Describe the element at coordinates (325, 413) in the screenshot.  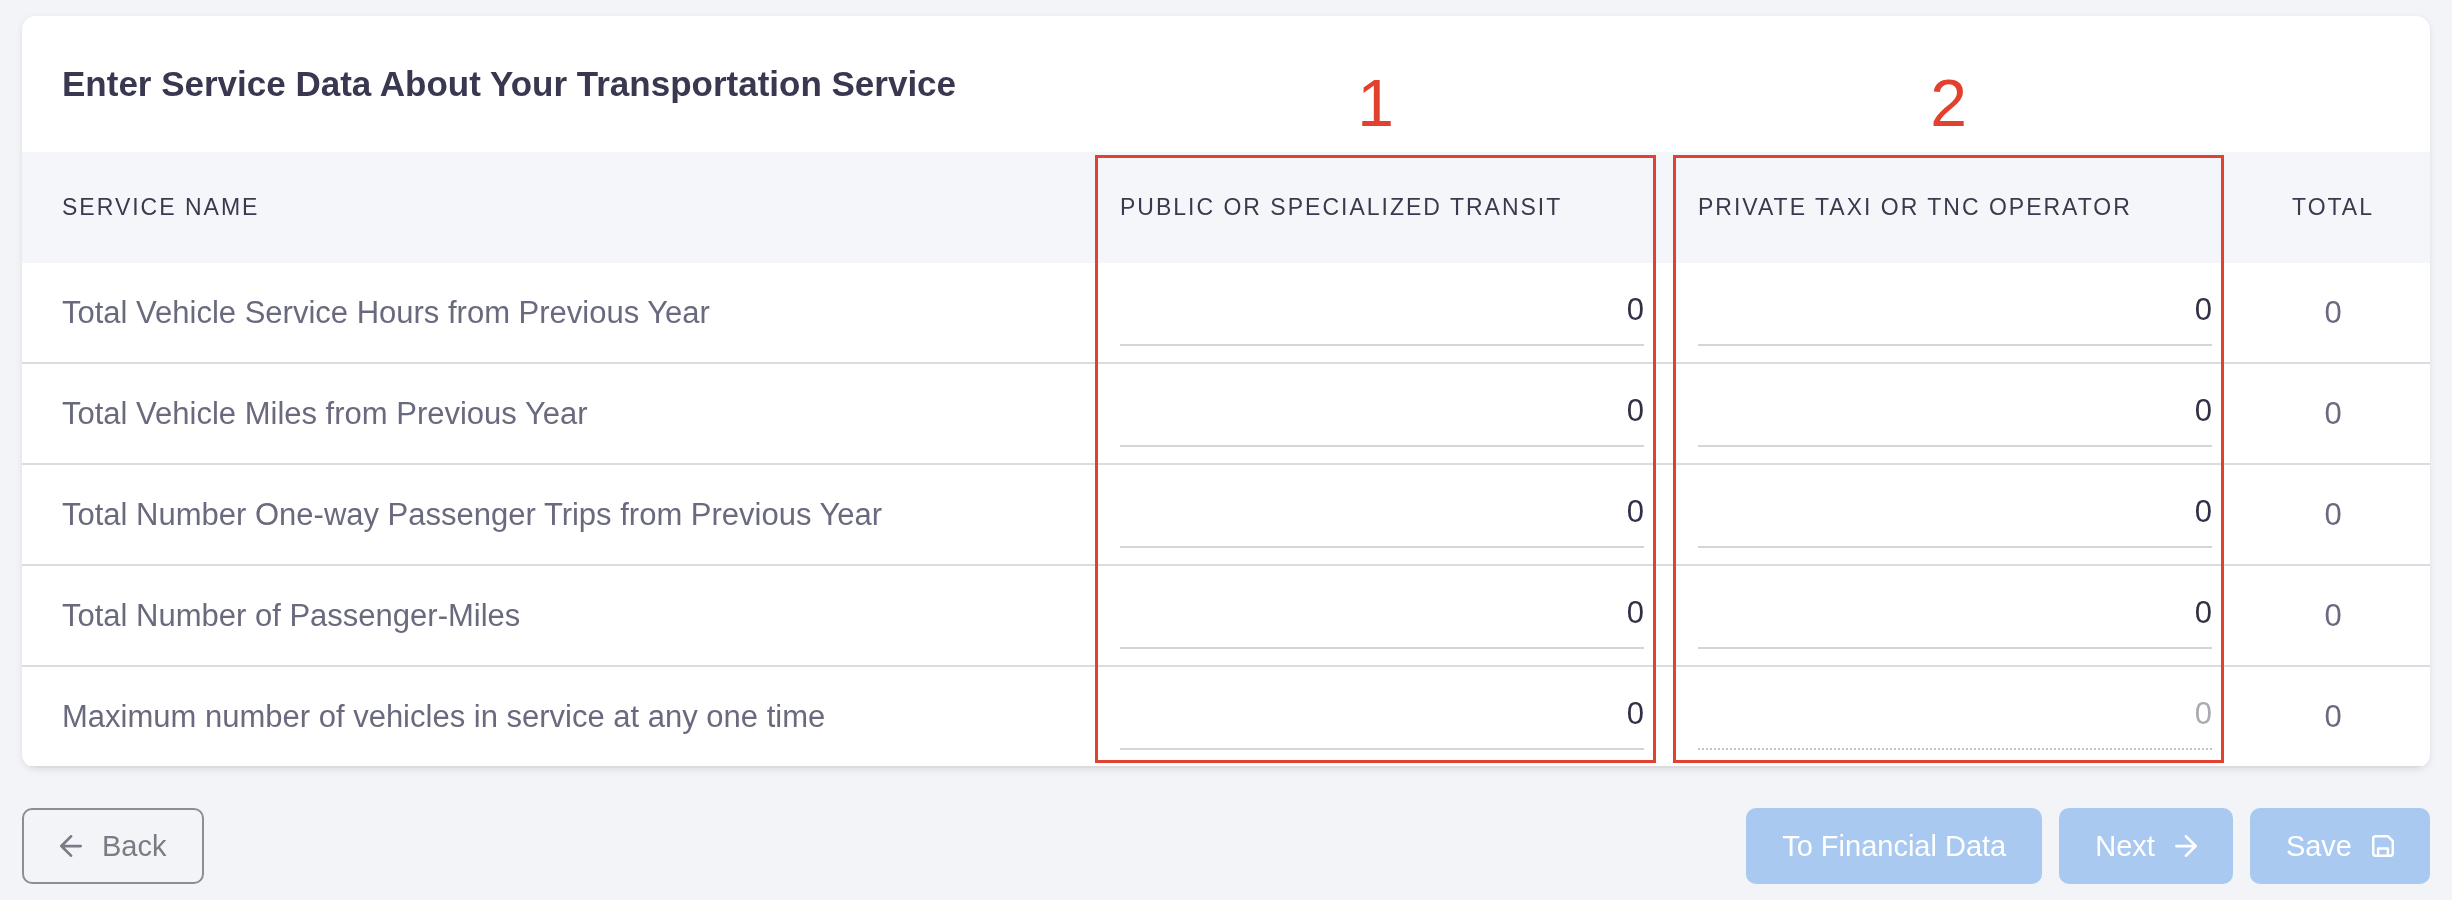
I see `row-label: Total Vehicle Miles from Previous Year` at that location.